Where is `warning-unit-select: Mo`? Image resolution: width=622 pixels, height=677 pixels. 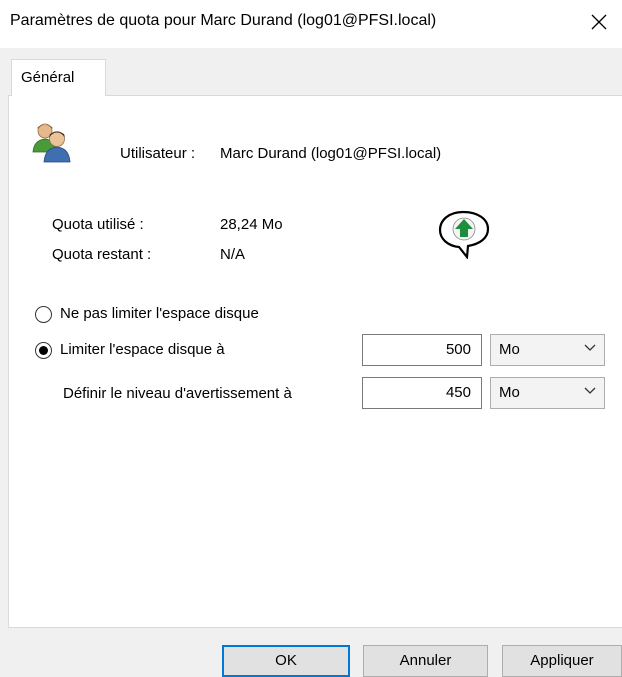
warning-unit-select: Mo is located at coordinates (547, 393).